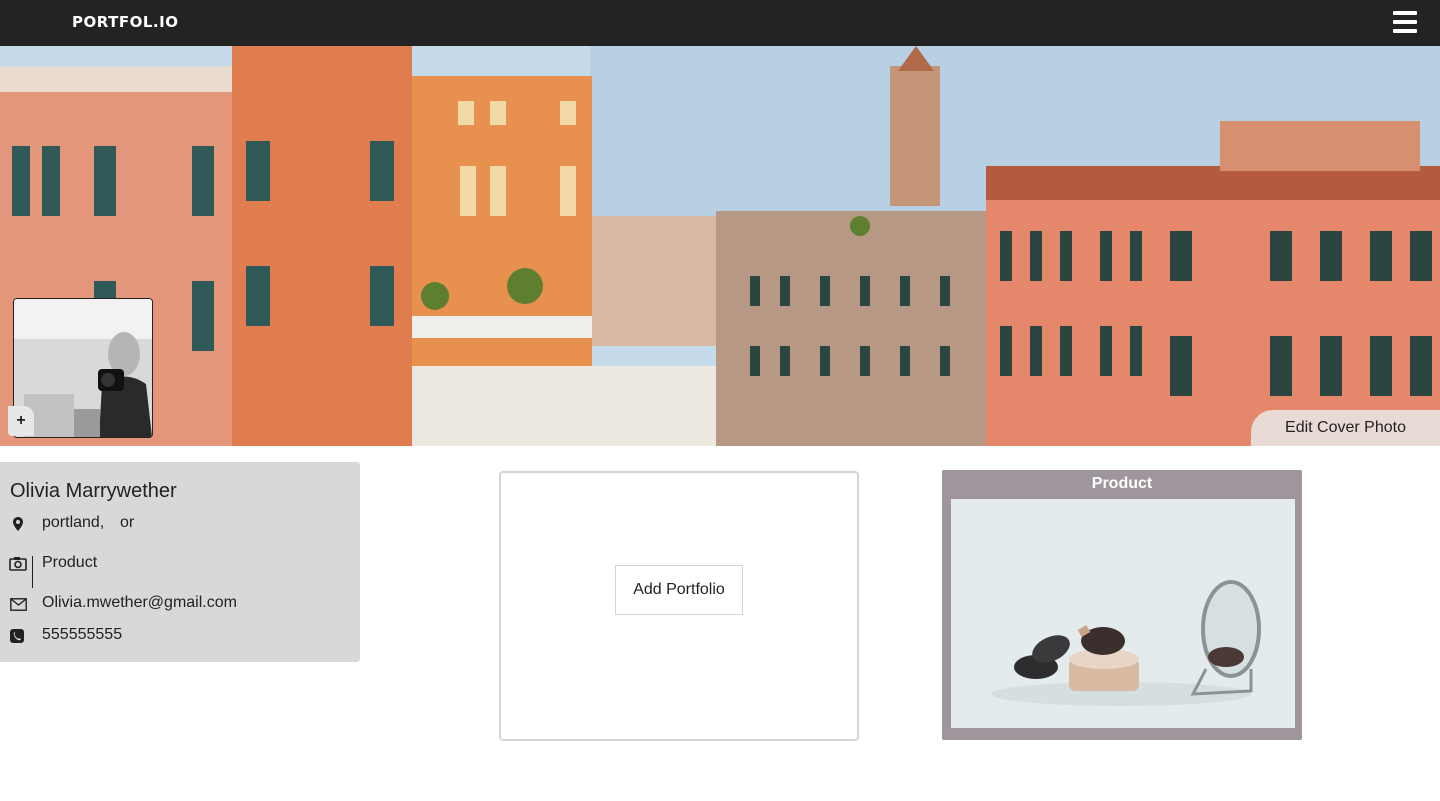 Image resolution: width=1440 pixels, height=801 pixels. I want to click on portfolio-card-title: Product, so click(1122, 483).